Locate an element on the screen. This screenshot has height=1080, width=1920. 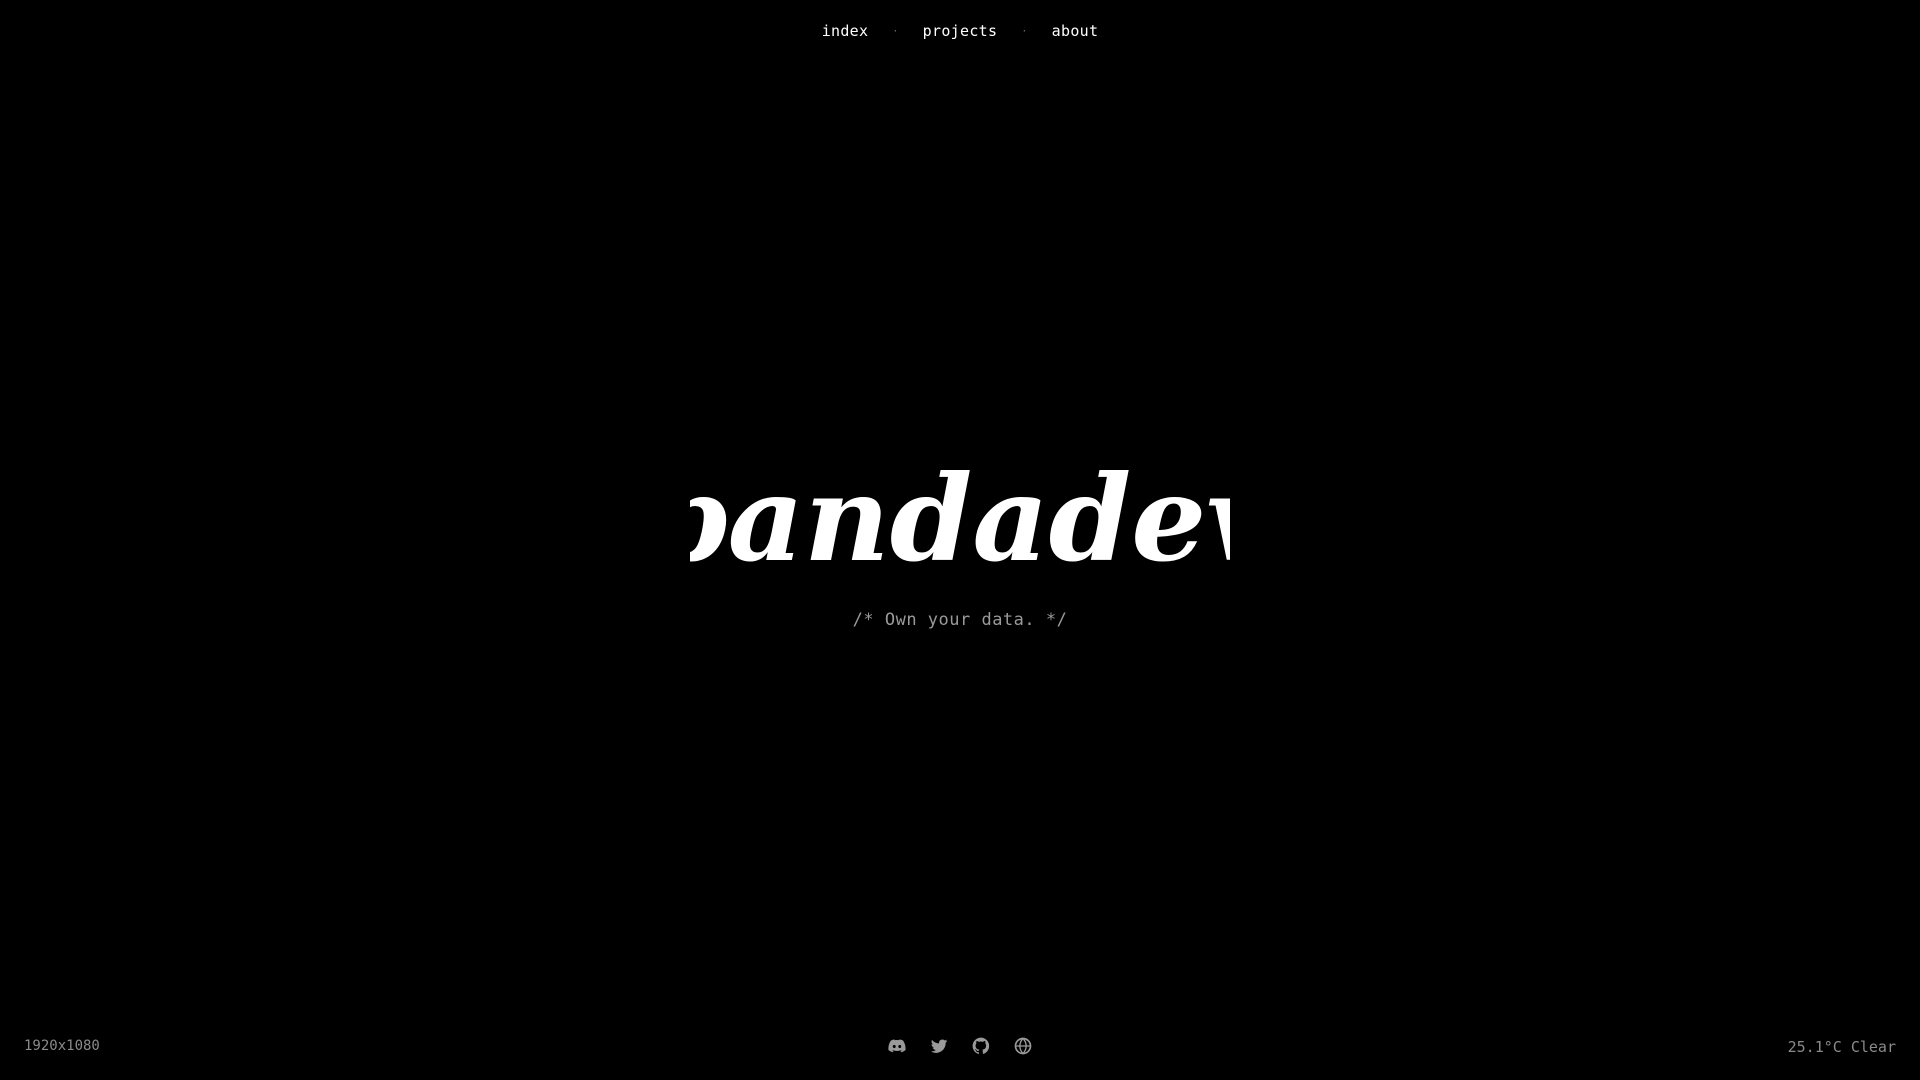
twitter-link is located at coordinates (939, 1046).